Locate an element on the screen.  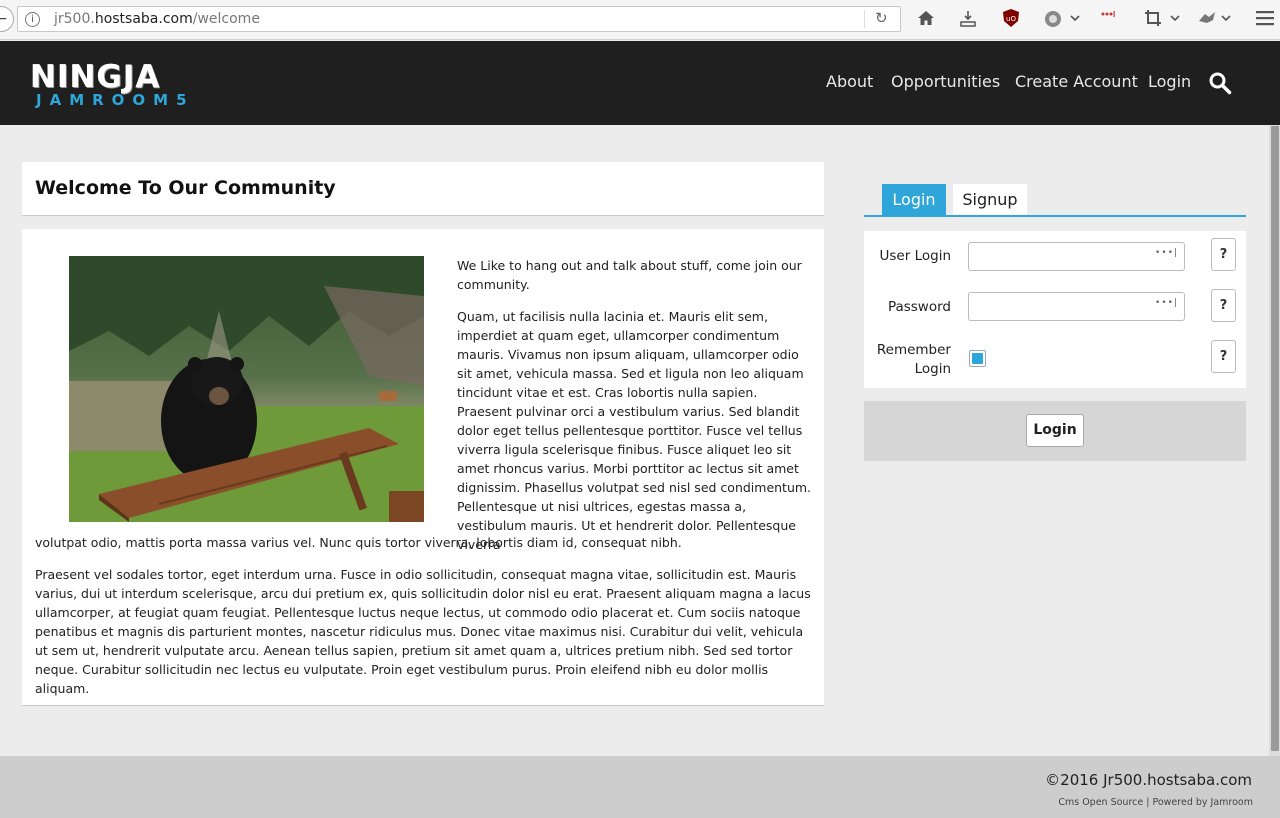
login-submit-button: Login is located at coordinates (1055, 430).